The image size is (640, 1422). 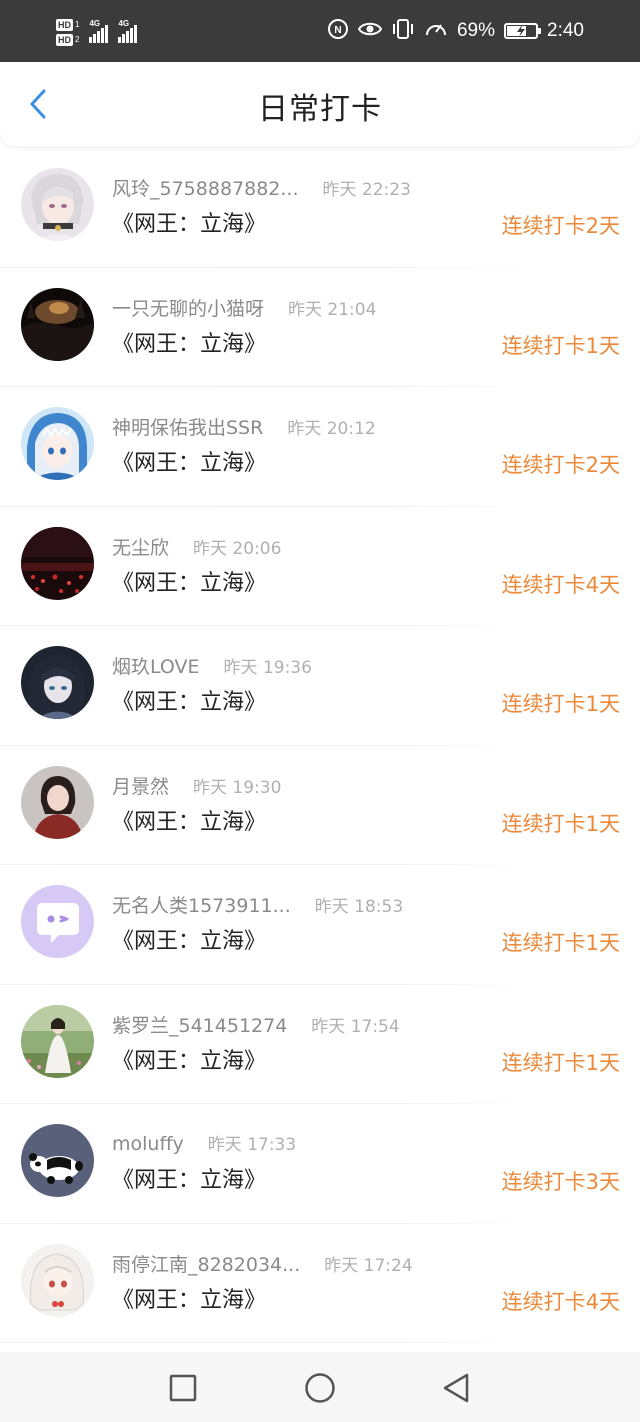 What do you see at coordinates (370, 31) in the screenshot?
I see `eye-icon` at bounding box center [370, 31].